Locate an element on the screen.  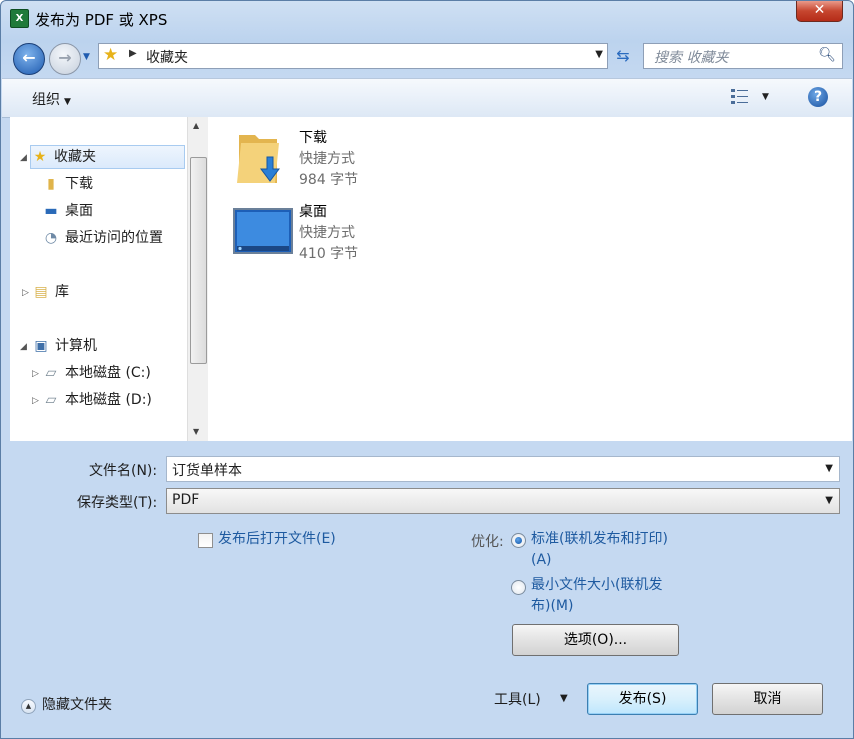
filetype-value: PDF is located at coordinates (186, 500).